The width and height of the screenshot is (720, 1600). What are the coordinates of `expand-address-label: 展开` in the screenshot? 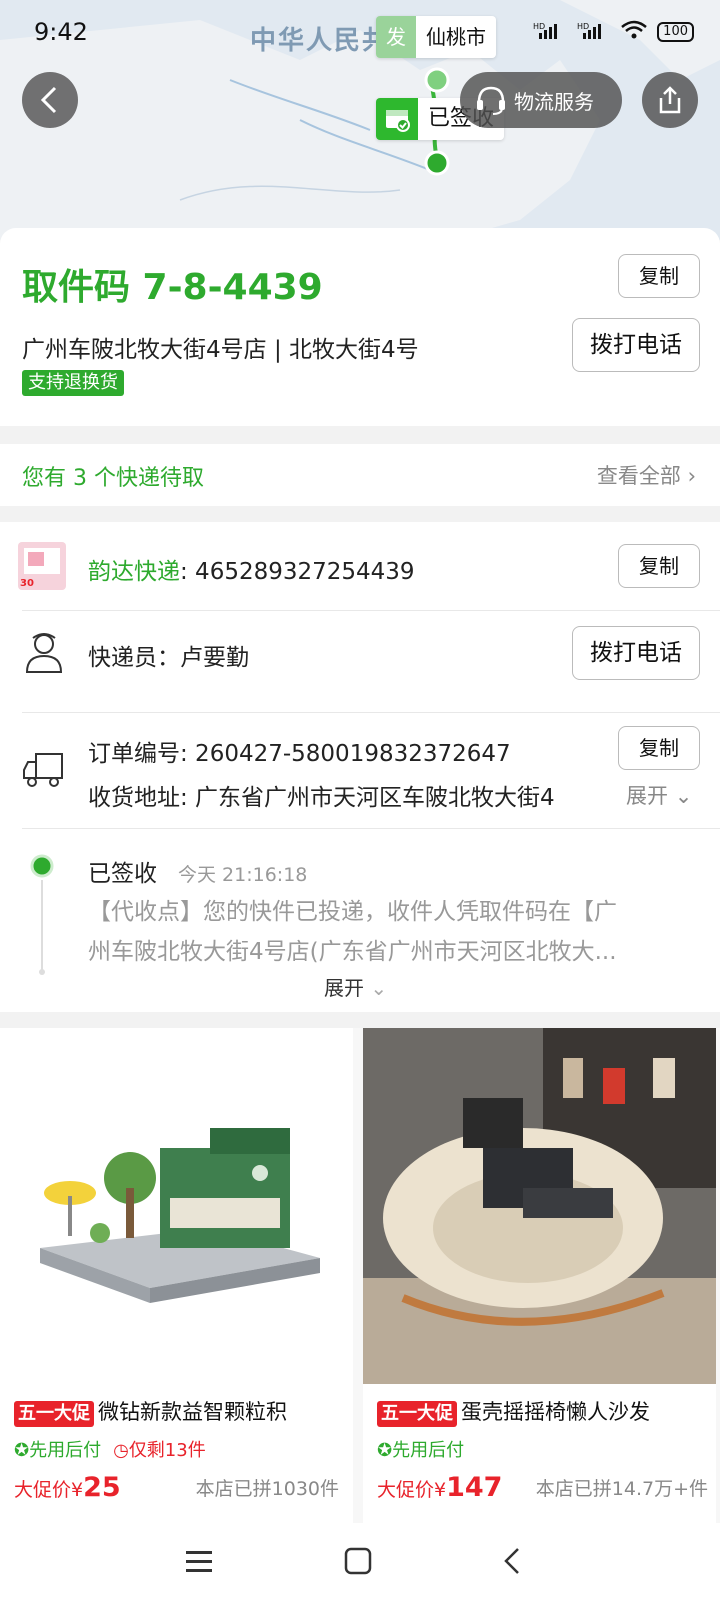 It's located at (647, 796).